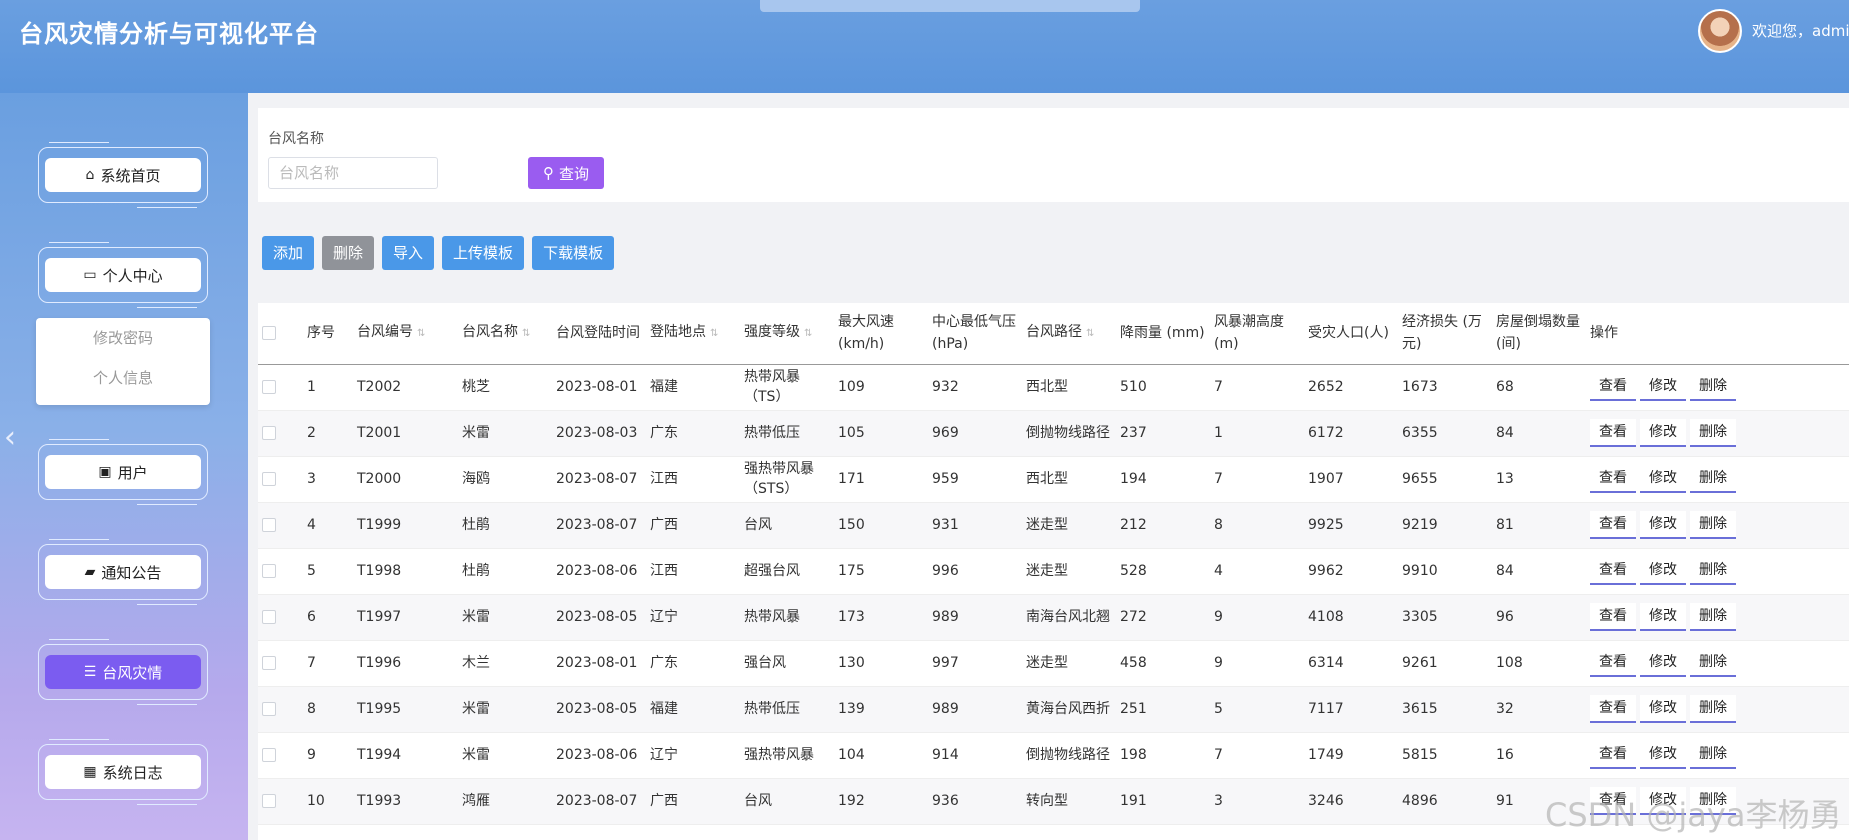  I want to click on table-cell: 4, so click(1218, 571).